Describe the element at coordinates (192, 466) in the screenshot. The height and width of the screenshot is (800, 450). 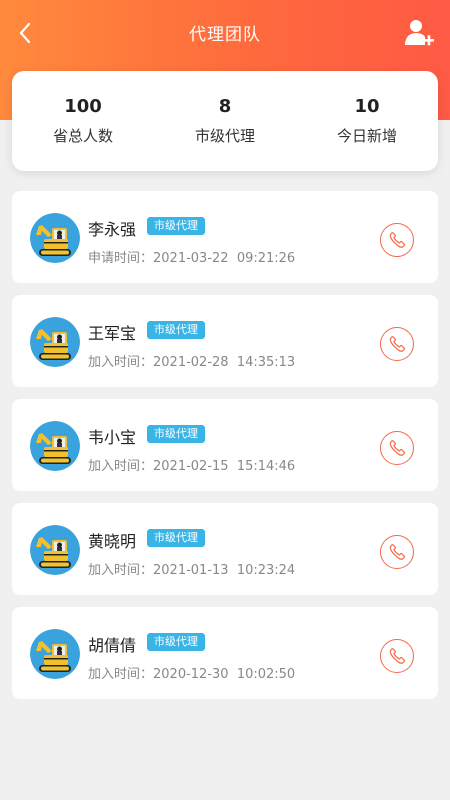
I see `agent-time: 加入时间：2021-02-15 15:14:46` at that location.